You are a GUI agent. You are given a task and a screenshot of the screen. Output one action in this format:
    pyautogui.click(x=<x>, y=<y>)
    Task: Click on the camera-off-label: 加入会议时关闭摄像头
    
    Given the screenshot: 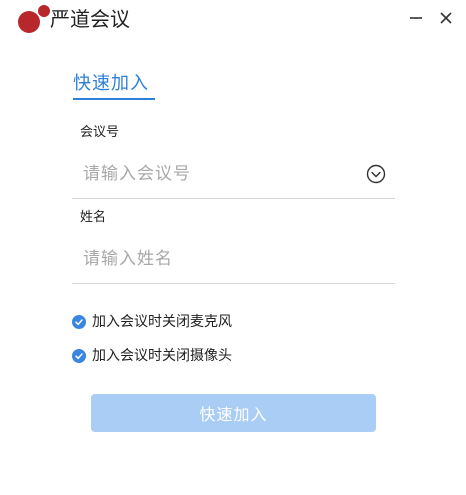 What is the action you would take?
    pyautogui.click(x=162, y=356)
    